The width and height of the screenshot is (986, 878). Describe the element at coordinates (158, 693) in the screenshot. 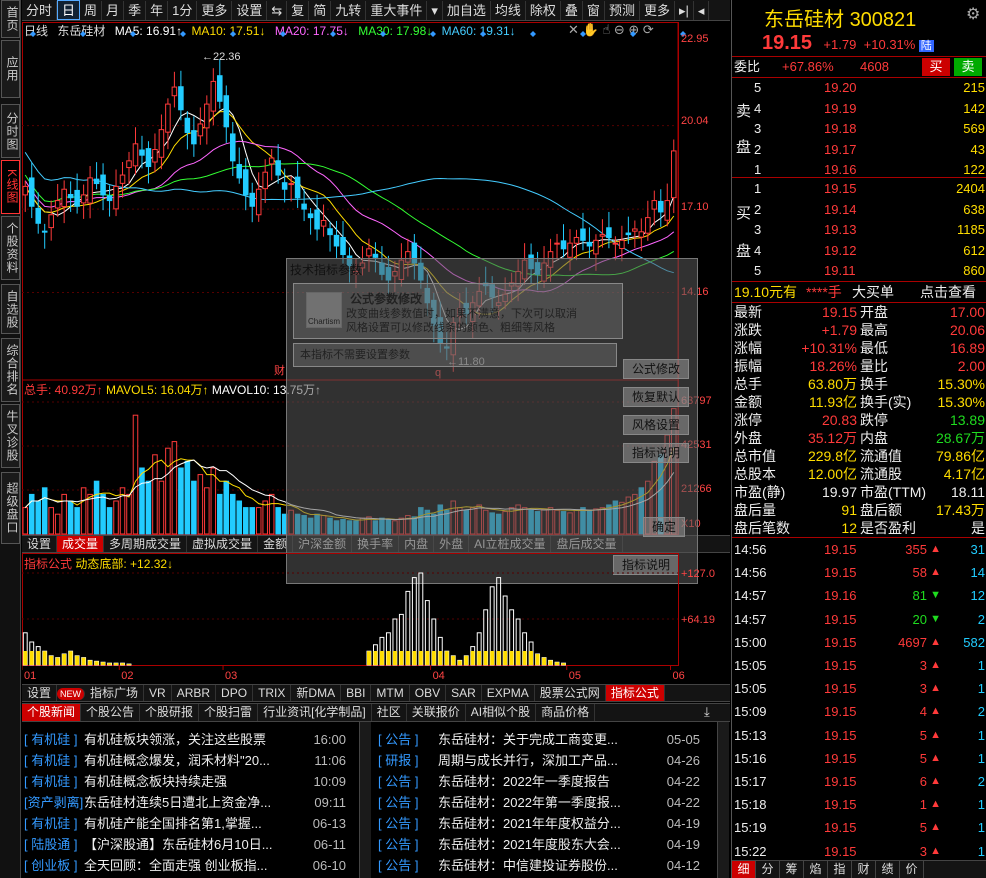

I see `ind-tab-3: VR` at that location.